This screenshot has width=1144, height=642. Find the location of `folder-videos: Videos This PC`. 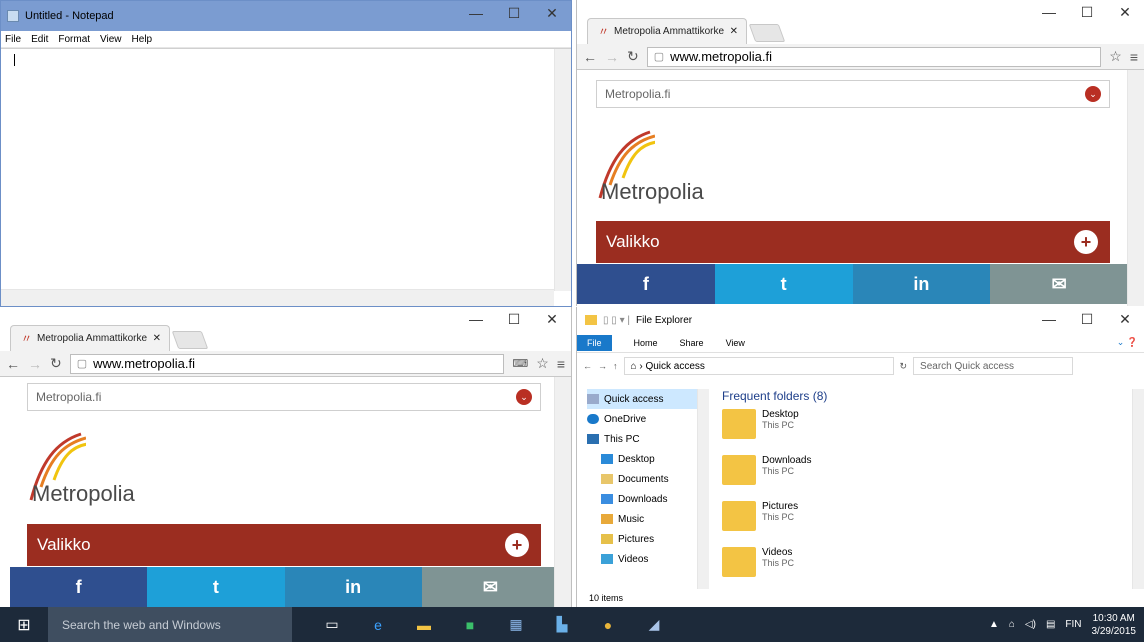

folder-videos: Videos This PC is located at coordinates (774, 570).